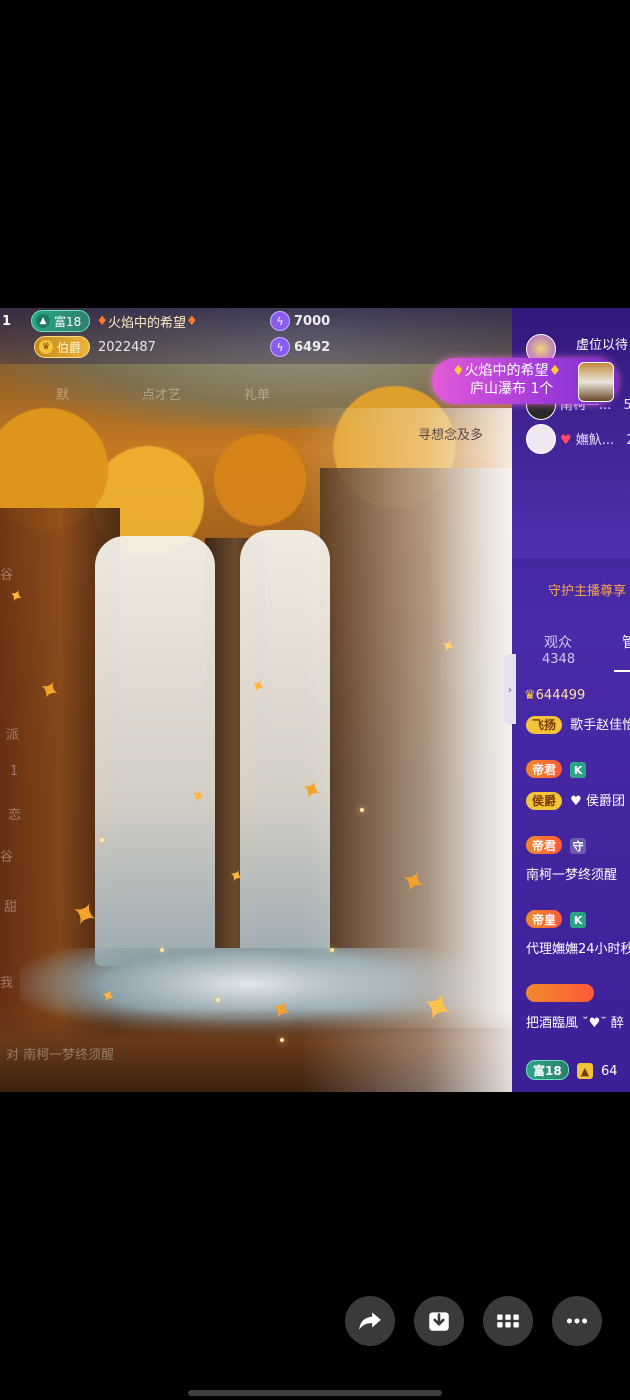 The height and width of the screenshot is (1400, 630). Describe the element at coordinates (626, 642) in the screenshot. I see `tab-manage: 管` at that location.